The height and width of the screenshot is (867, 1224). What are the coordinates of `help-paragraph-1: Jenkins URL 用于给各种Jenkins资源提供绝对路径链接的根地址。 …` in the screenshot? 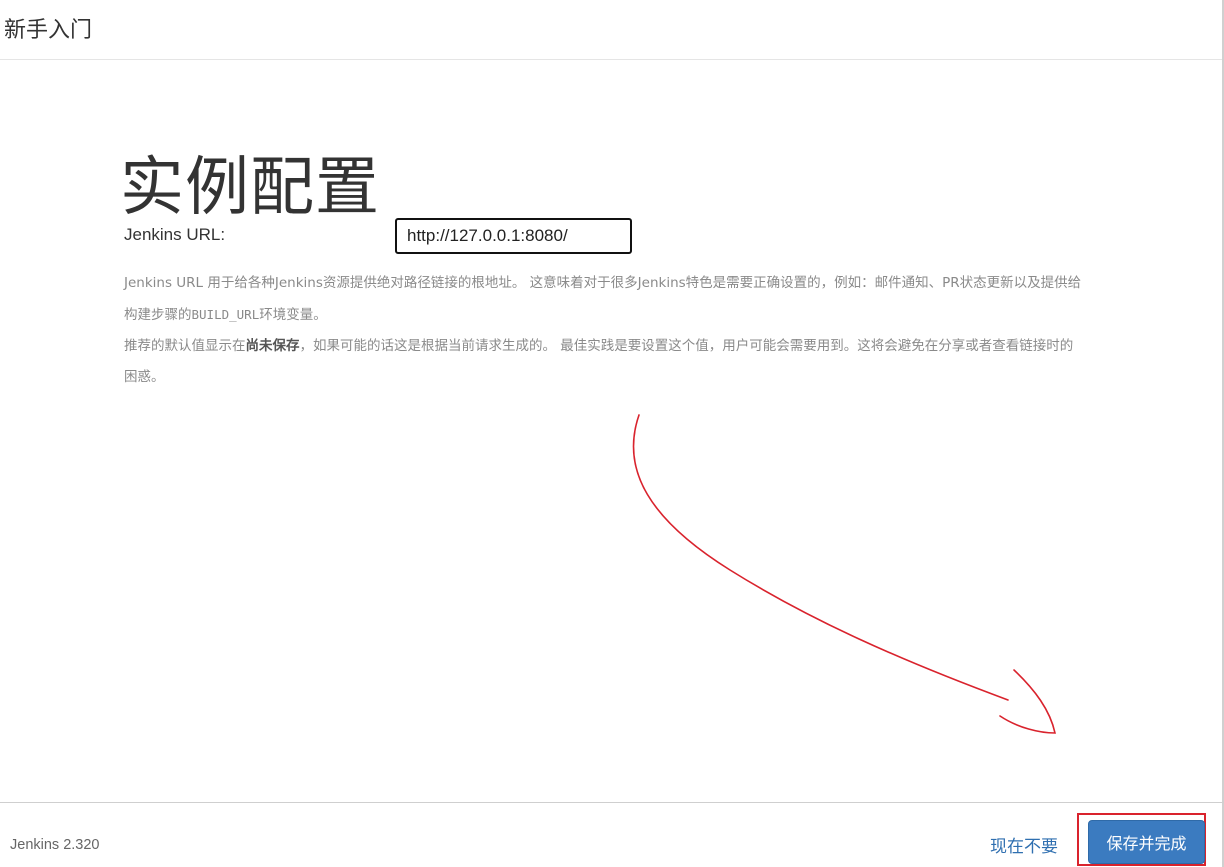 It's located at (604, 299).